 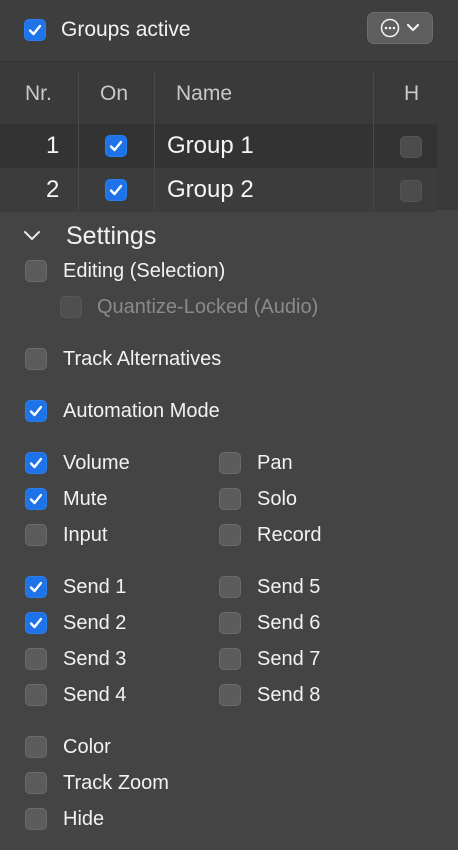 What do you see at coordinates (229, 31) in the screenshot?
I see `groups-toolbar: Groups active` at bounding box center [229, 31].